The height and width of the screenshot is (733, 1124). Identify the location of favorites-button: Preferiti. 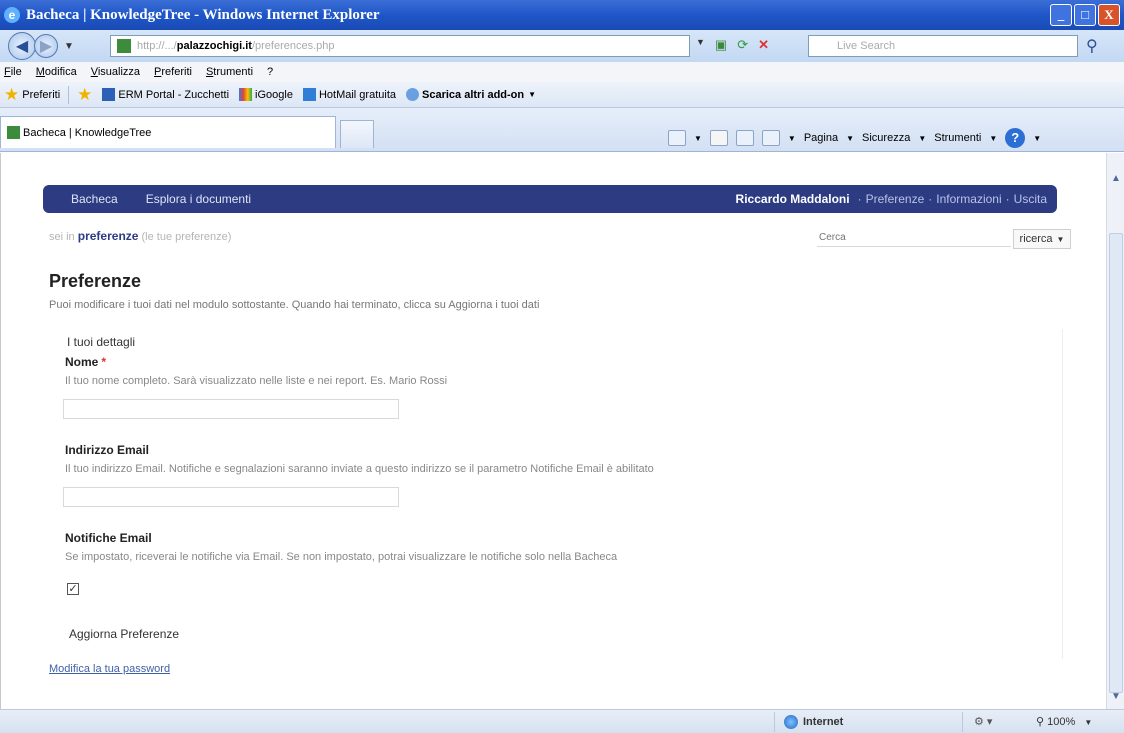
(41, 95).